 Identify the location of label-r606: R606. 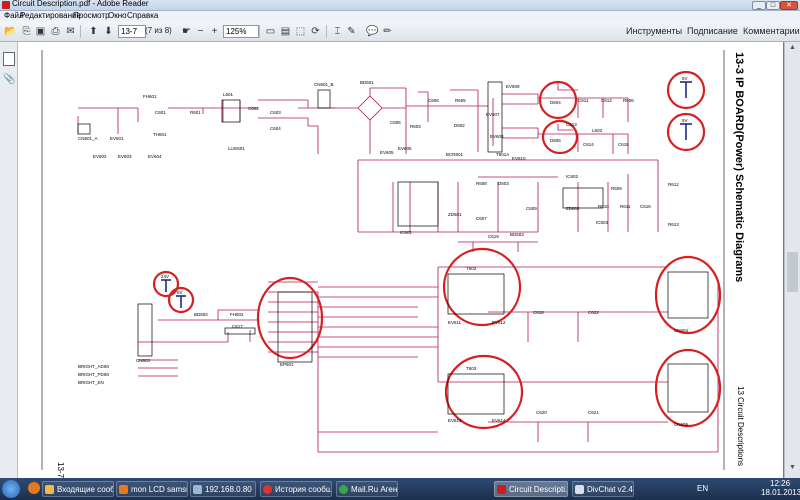
(628, 100).